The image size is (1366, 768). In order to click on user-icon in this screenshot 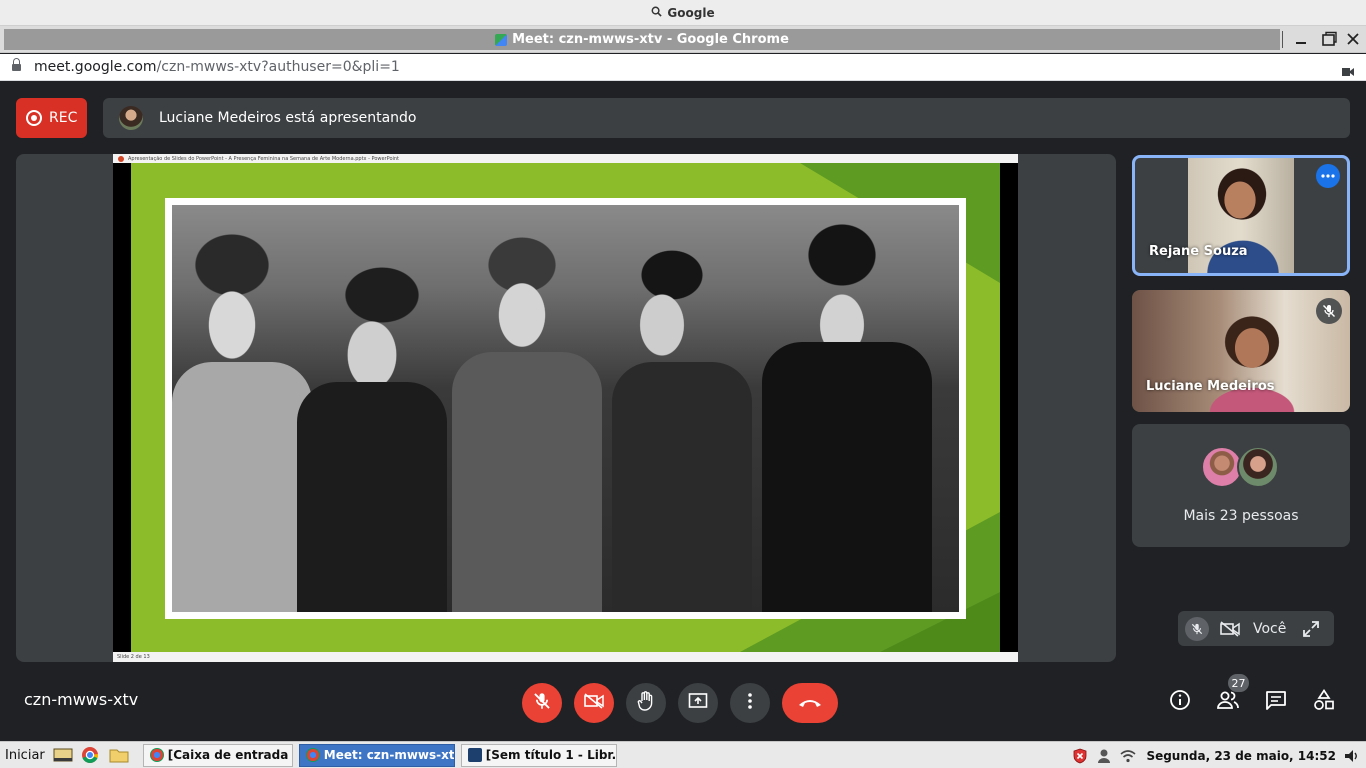, I will do `click(1104, 756)`.